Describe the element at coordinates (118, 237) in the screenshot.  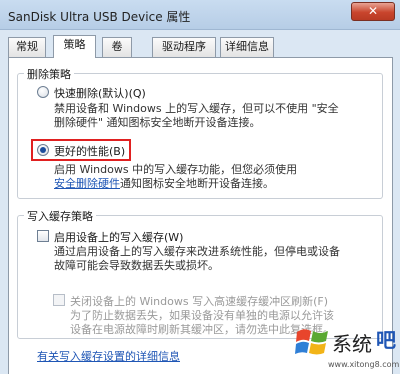
I see `enable-write-cache-label: 启用设备上的写入缓存(W)` at that location.